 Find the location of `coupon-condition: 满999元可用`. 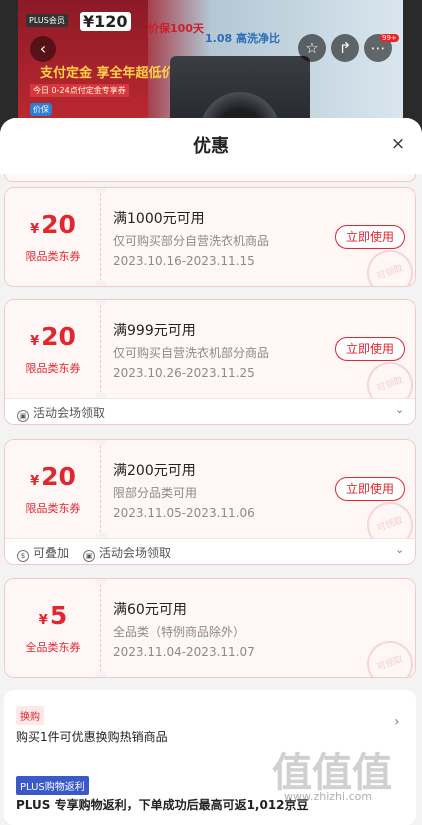

coupon-condition: 满999元可用 is located at coordinates (154, 331).